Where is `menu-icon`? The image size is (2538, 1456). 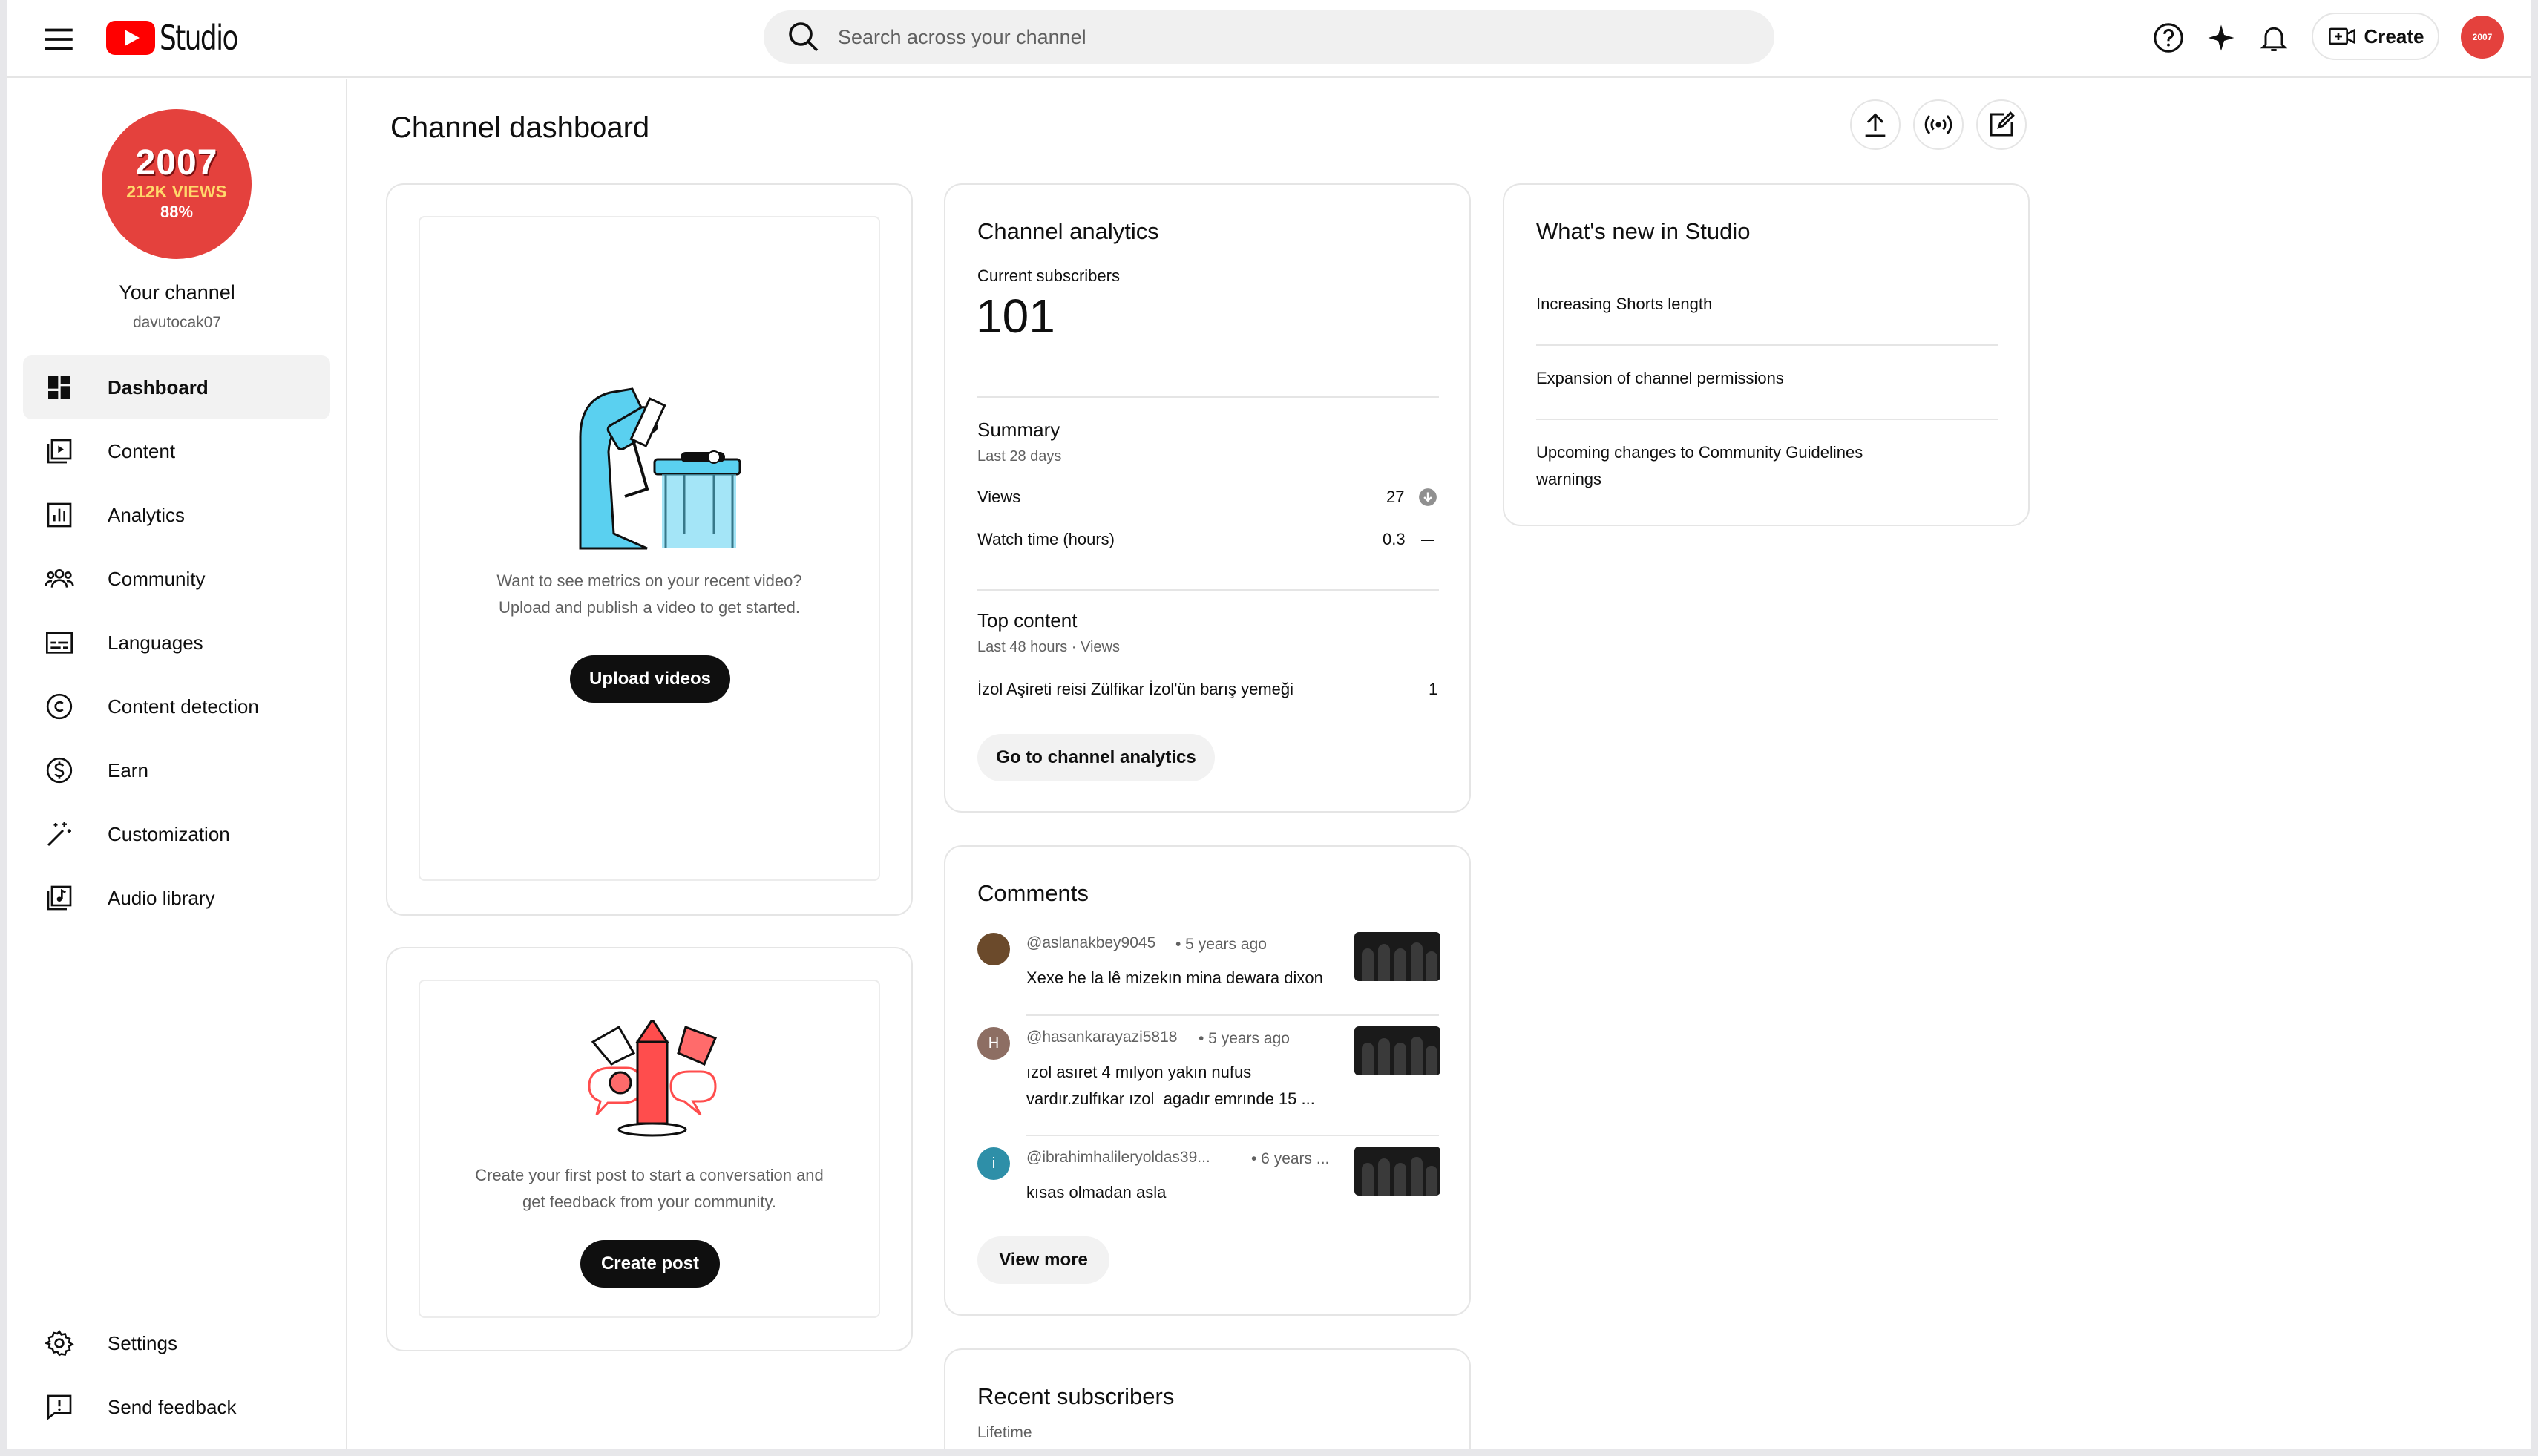
menu-icon is located at coordinates (58, 40).